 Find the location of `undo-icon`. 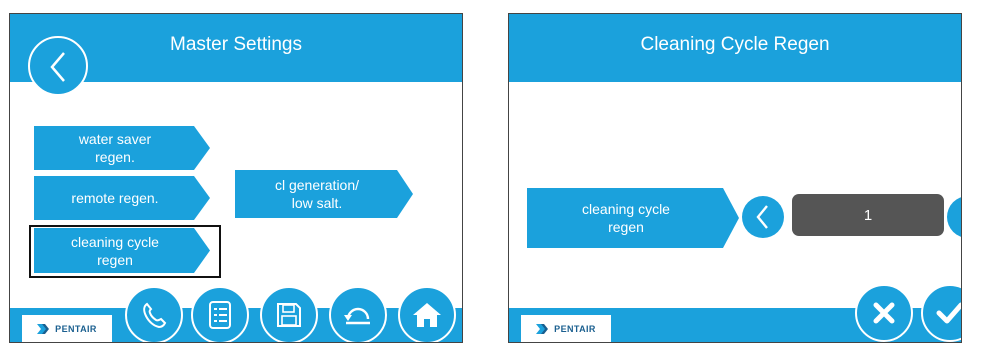

undo-icon is located at coordinates (357, 316).